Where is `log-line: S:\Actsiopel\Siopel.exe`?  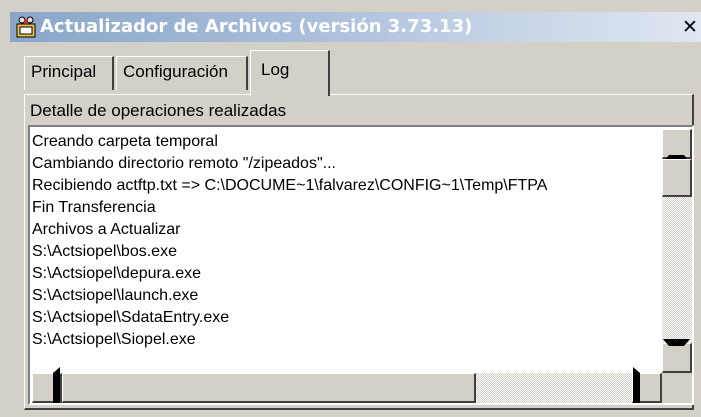
log-line: S:\Actsiopel\Siopel.exe is located at coordinates (348, 340).